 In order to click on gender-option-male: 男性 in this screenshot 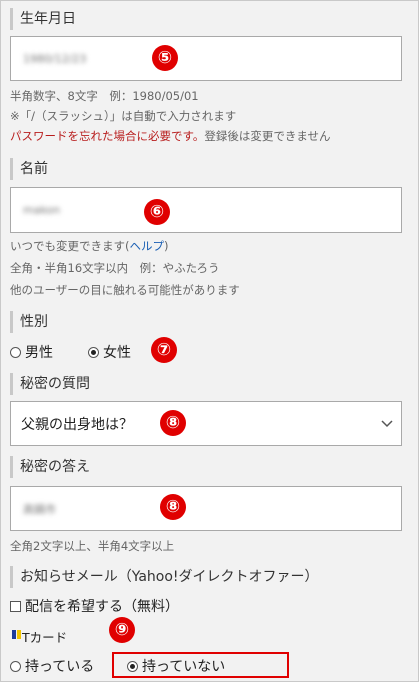, I will do `click(31, 352)`.